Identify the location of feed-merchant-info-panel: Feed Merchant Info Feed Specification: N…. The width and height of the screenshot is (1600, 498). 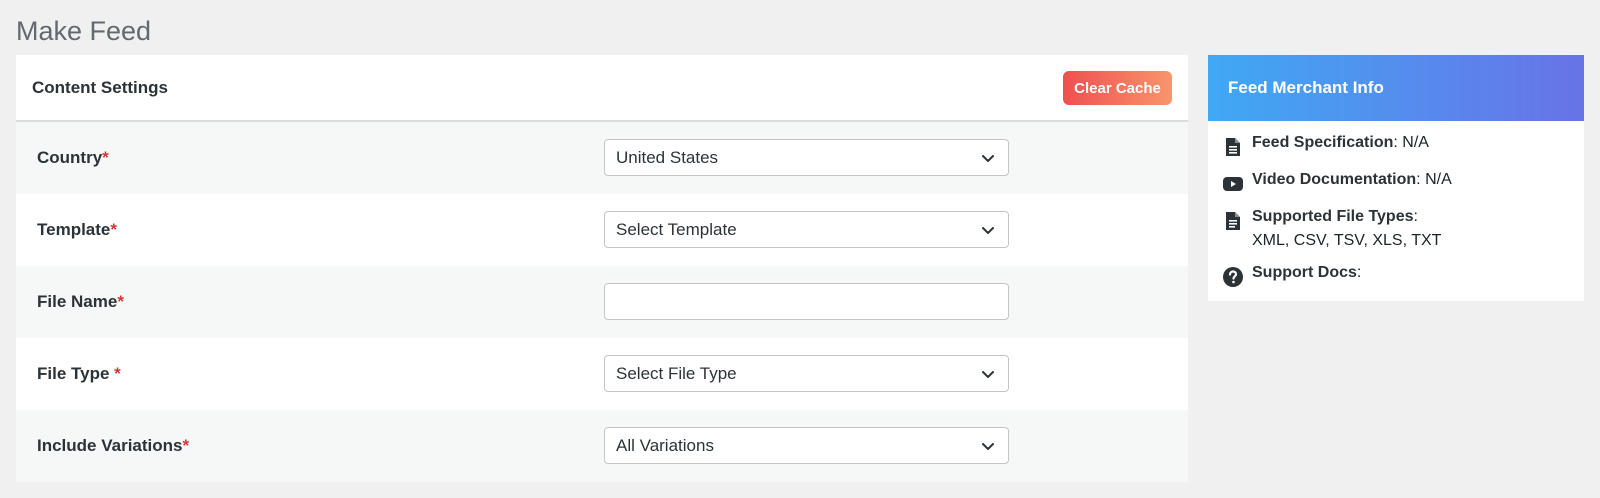
(1396, 178).